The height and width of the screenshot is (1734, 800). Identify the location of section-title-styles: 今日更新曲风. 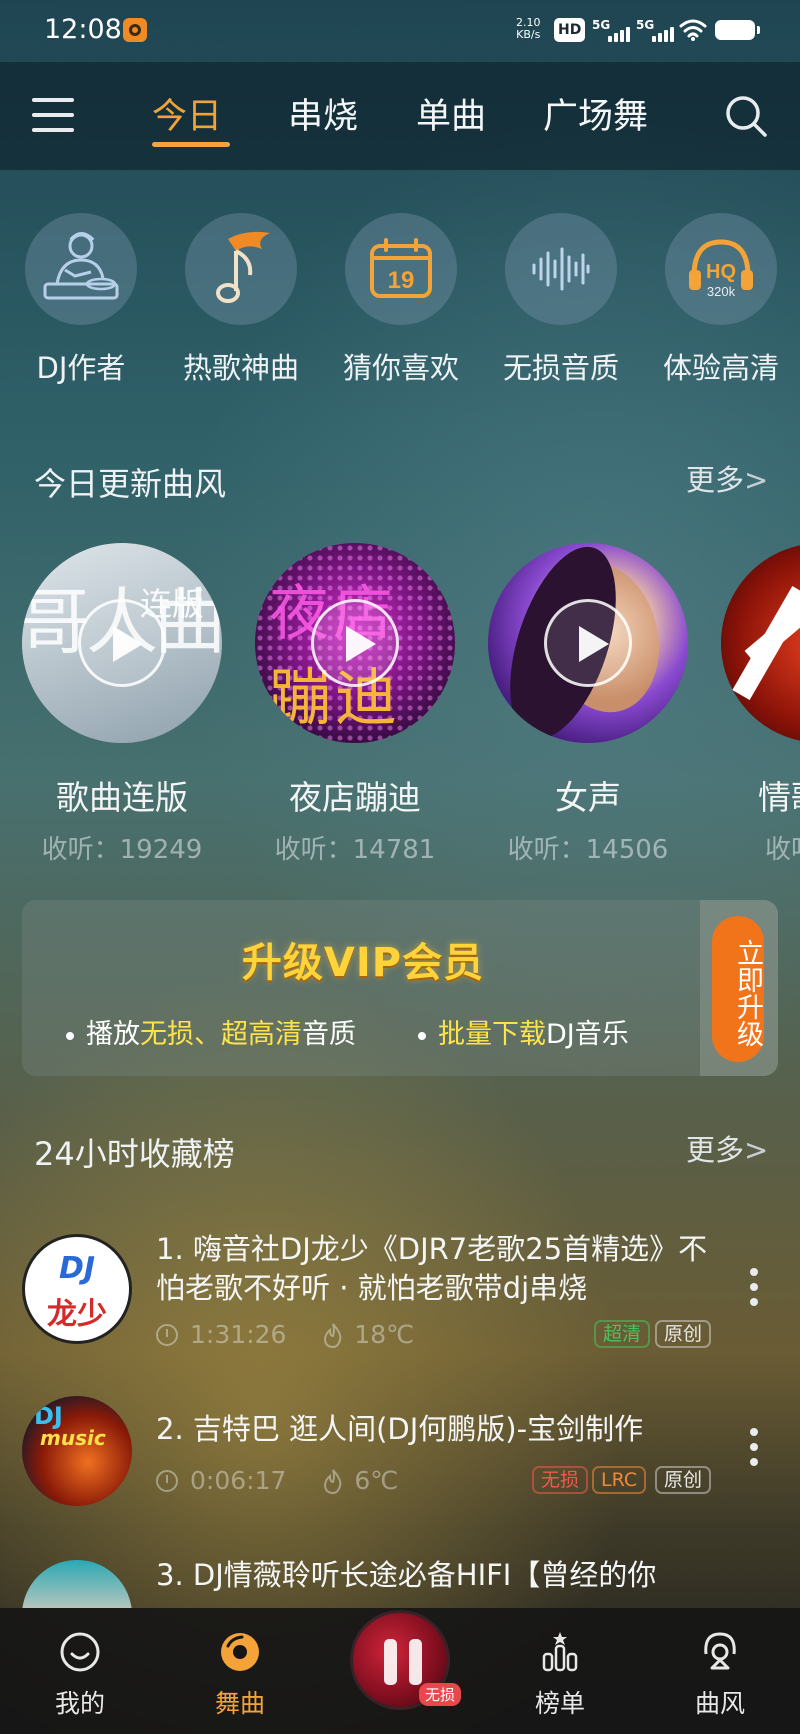
(130, 484).